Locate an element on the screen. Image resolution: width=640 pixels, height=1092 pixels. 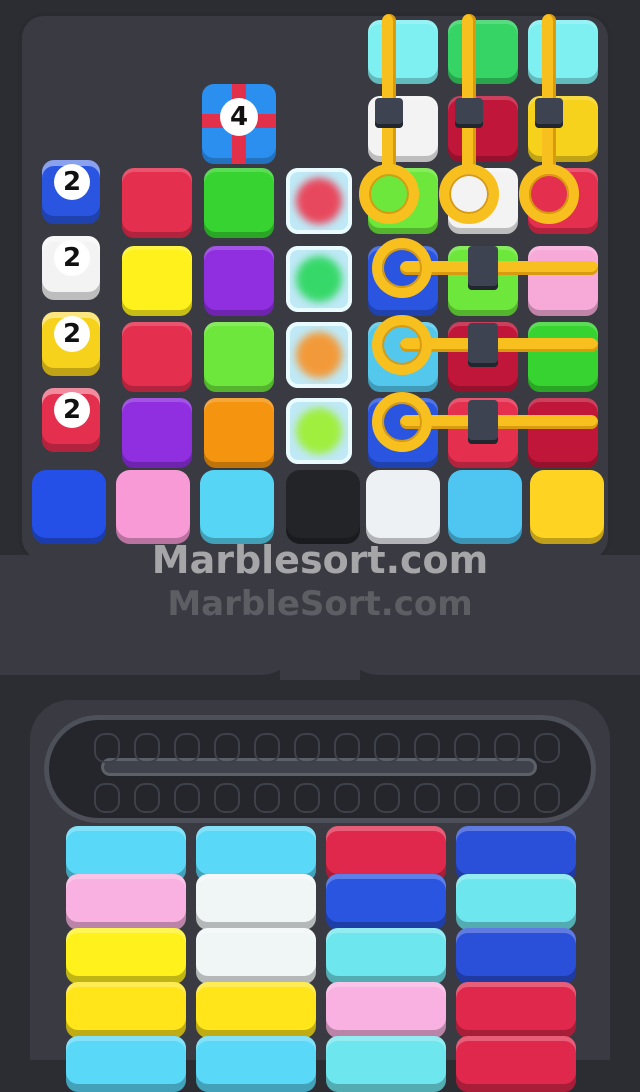
pop-pink is located at coordinates (153, 507).